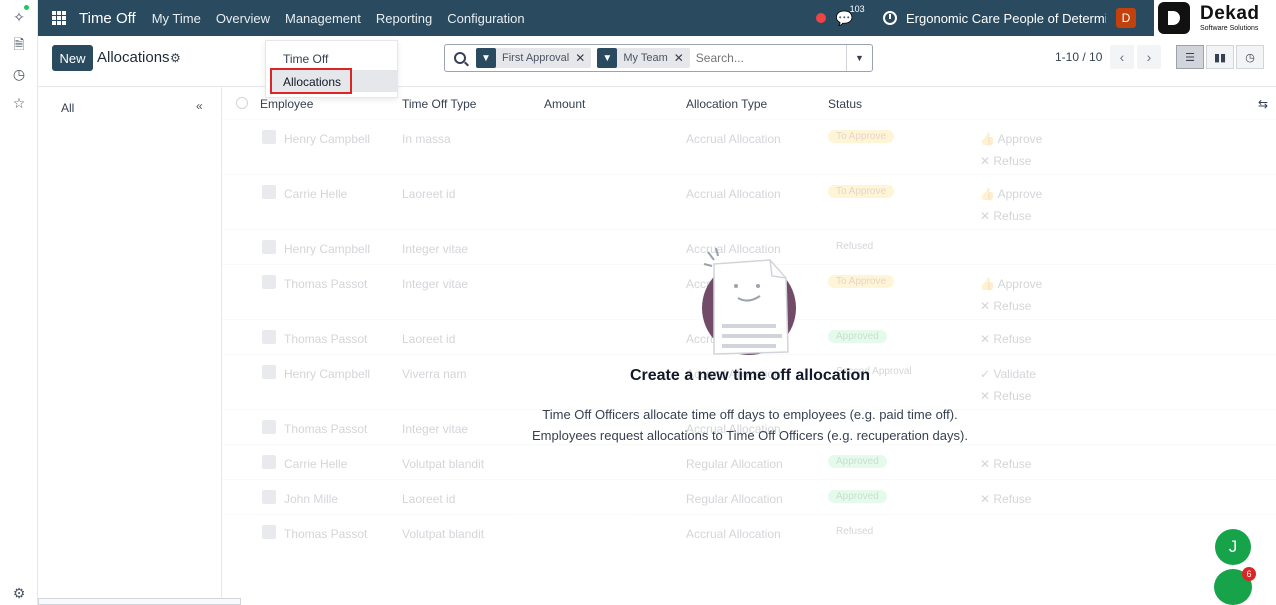 This screenshot has height=605, width=1276. What do you see at coordinates (820, 18) in the screenshot?
I see `record-indicator-icon` at bounding box center [820, 18].